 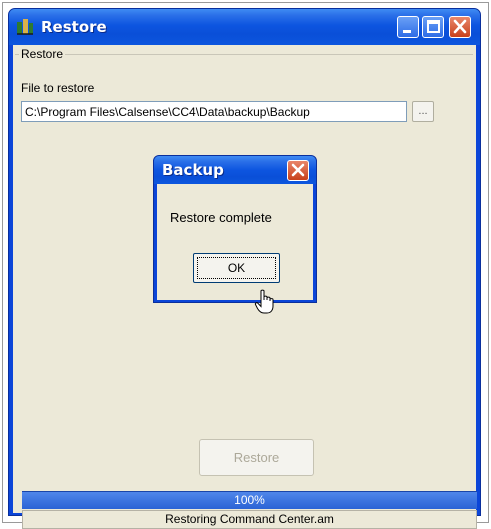 I want to click on minimize-icon, so click(x=407, y=31).